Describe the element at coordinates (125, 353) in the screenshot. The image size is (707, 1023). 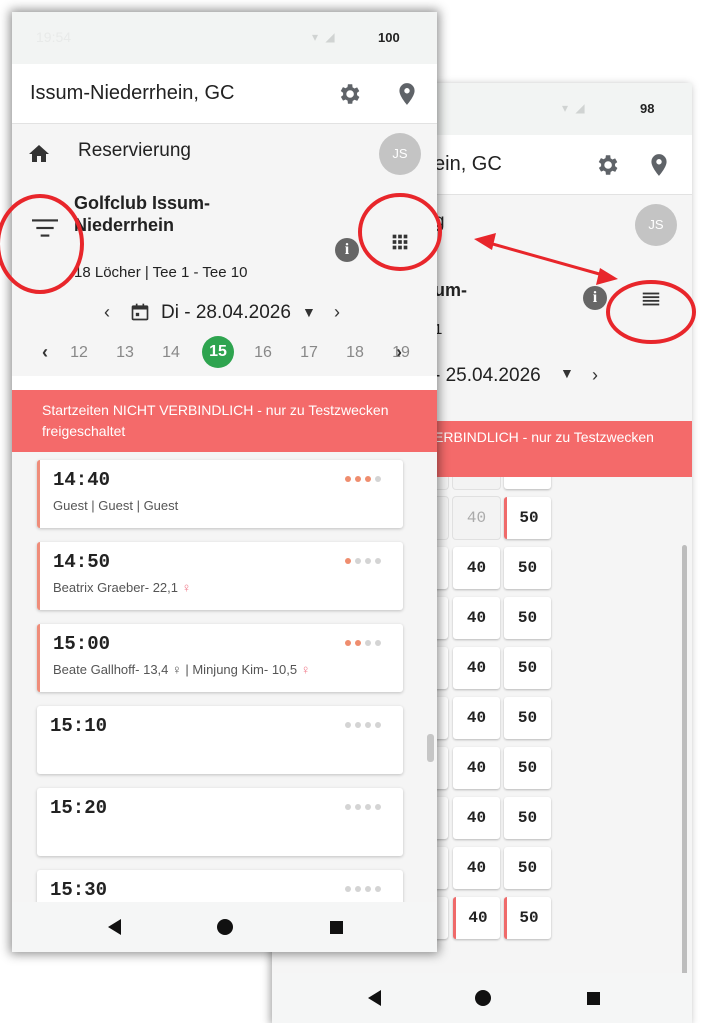
I see `day-13: 13` at that location.